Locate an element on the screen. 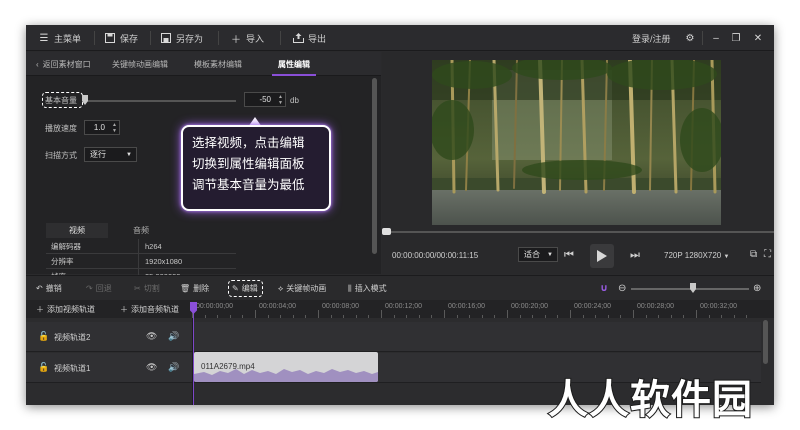 The image size is (800, 430). active-tab-indicator is located at coordinates (294, 75).